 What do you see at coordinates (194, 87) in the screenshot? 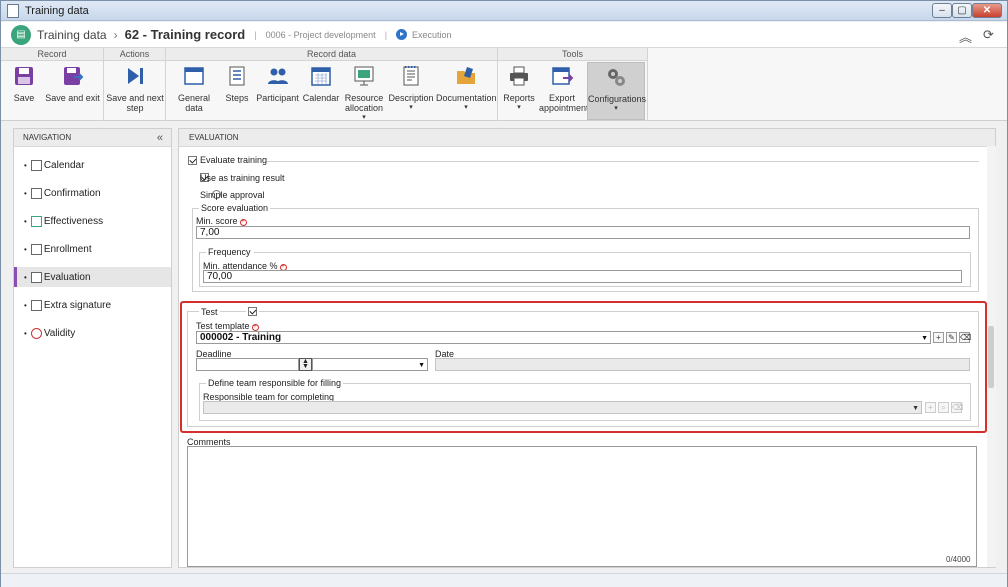
I see `general-data-button: General data` at bounding box center [194, 87].